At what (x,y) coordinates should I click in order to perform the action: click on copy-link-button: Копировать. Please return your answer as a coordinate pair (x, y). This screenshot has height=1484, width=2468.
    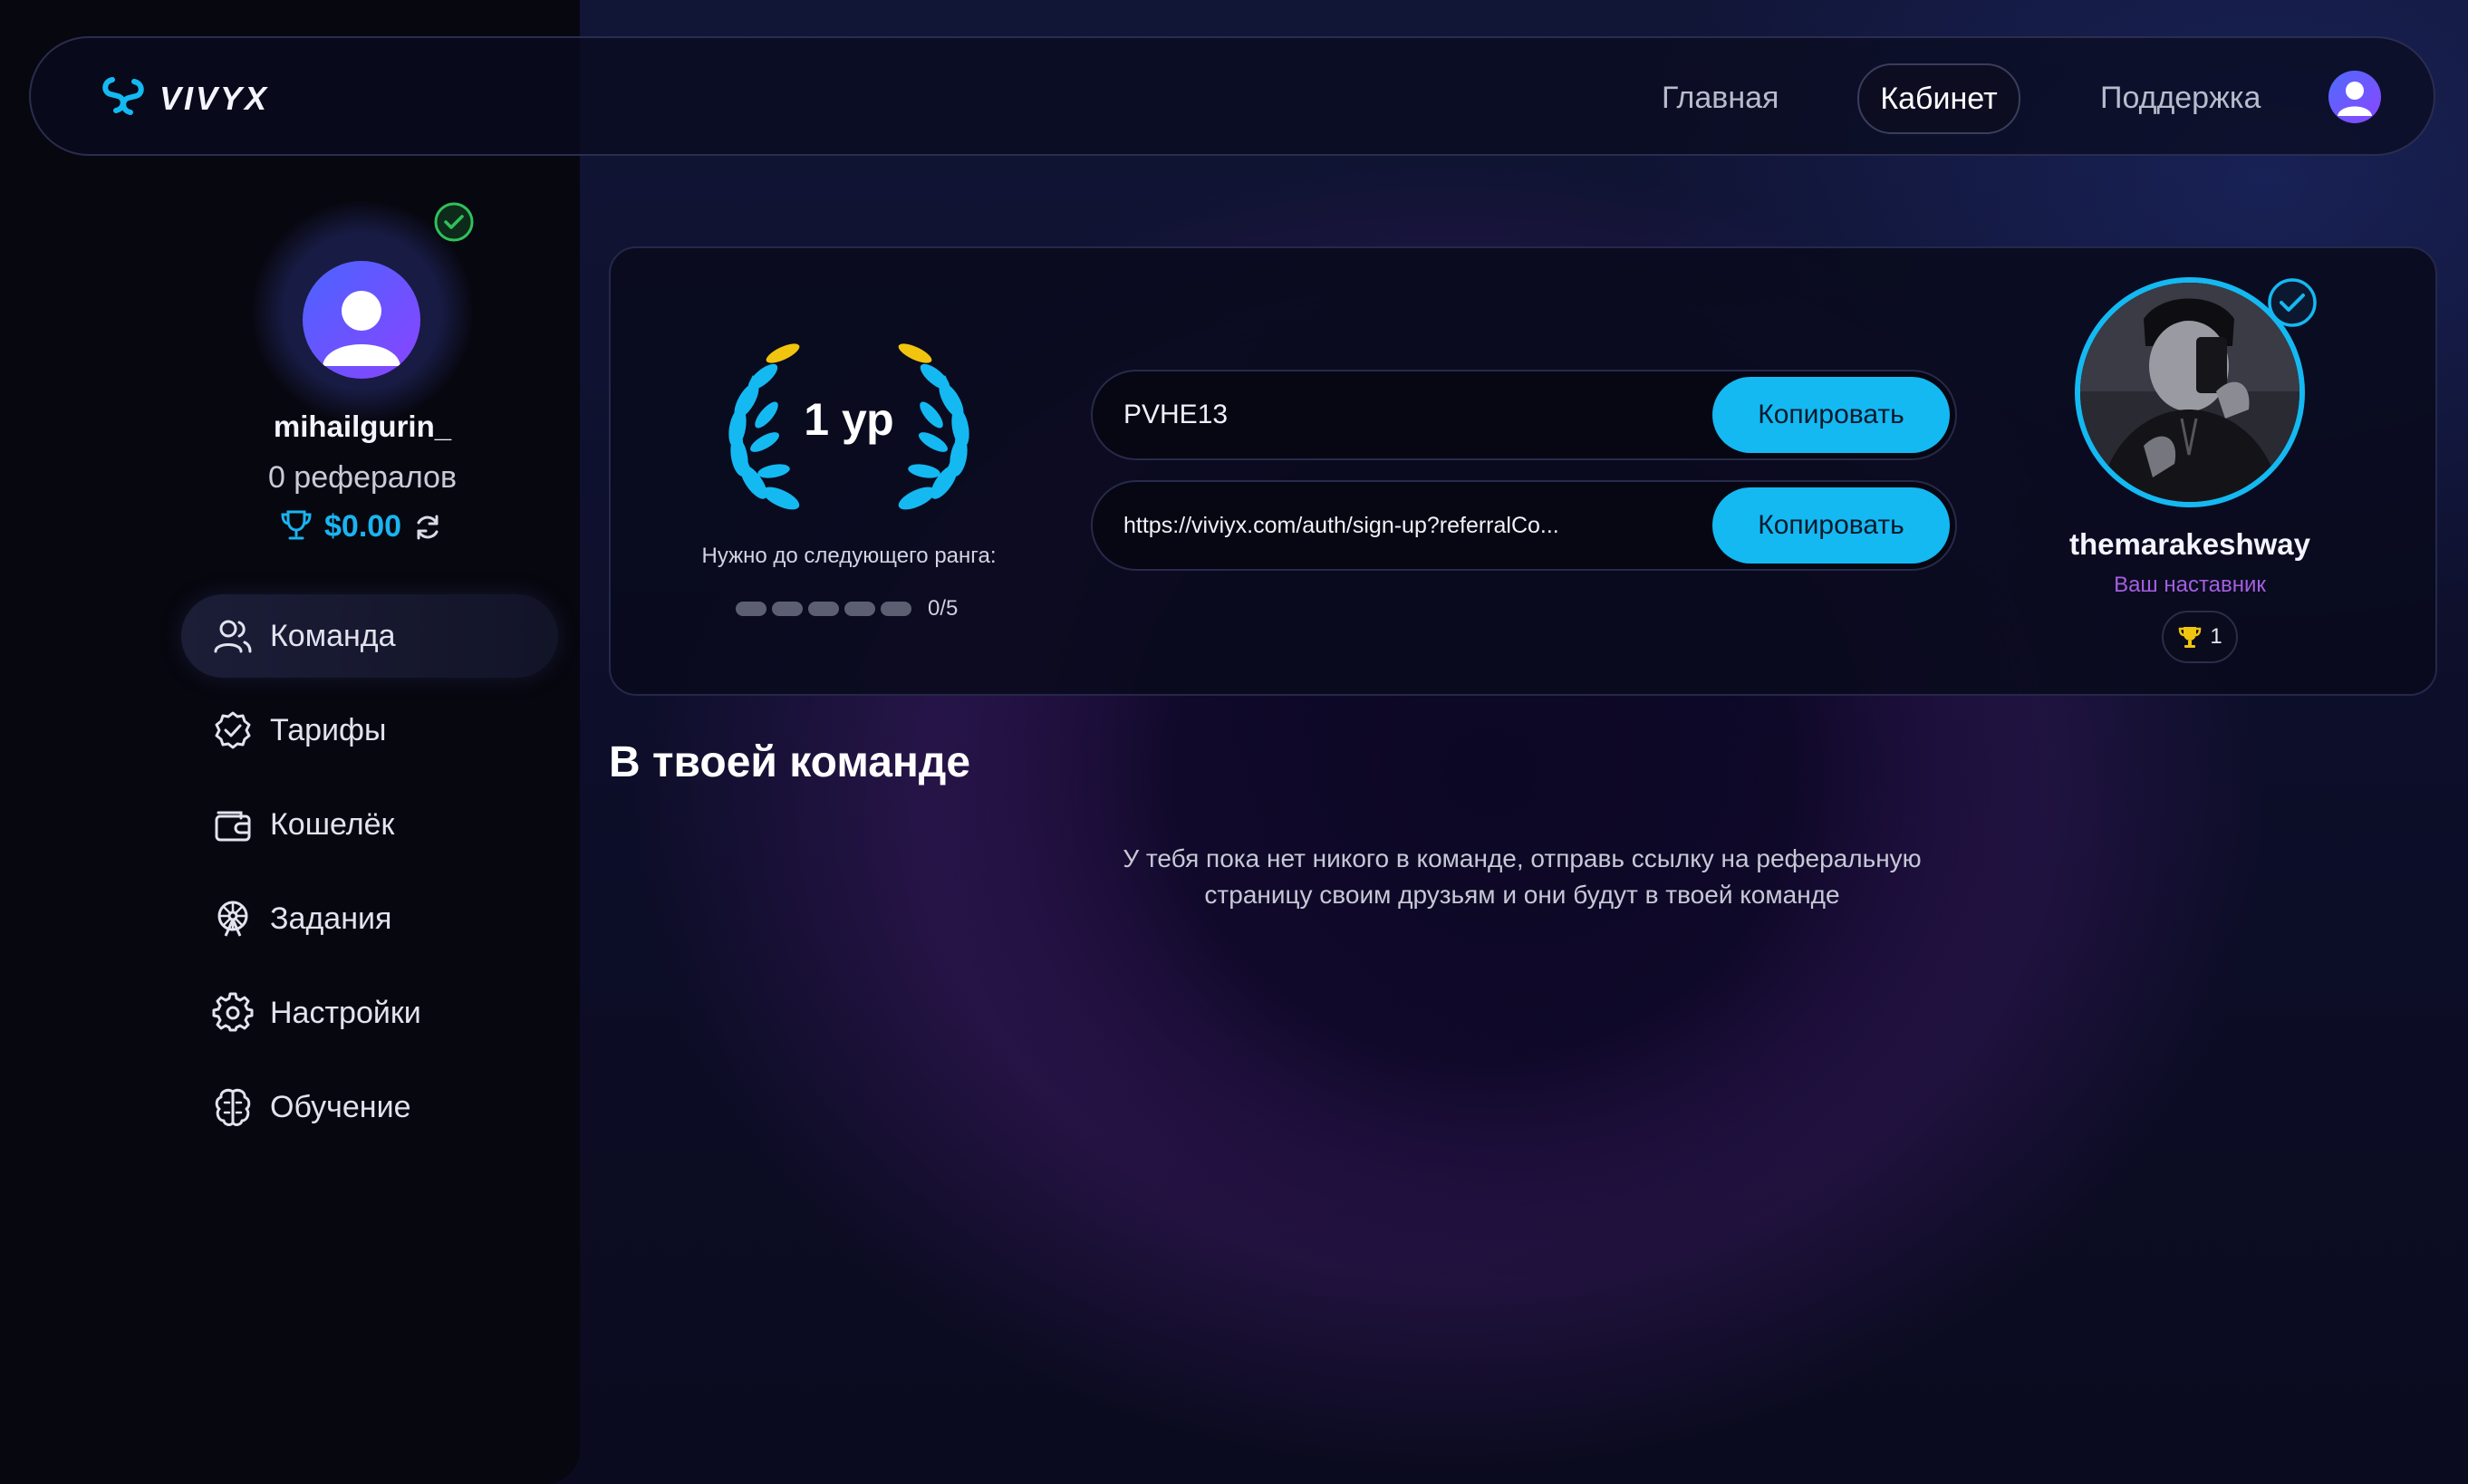
    Looking at the image, I should click on (1831, 526).